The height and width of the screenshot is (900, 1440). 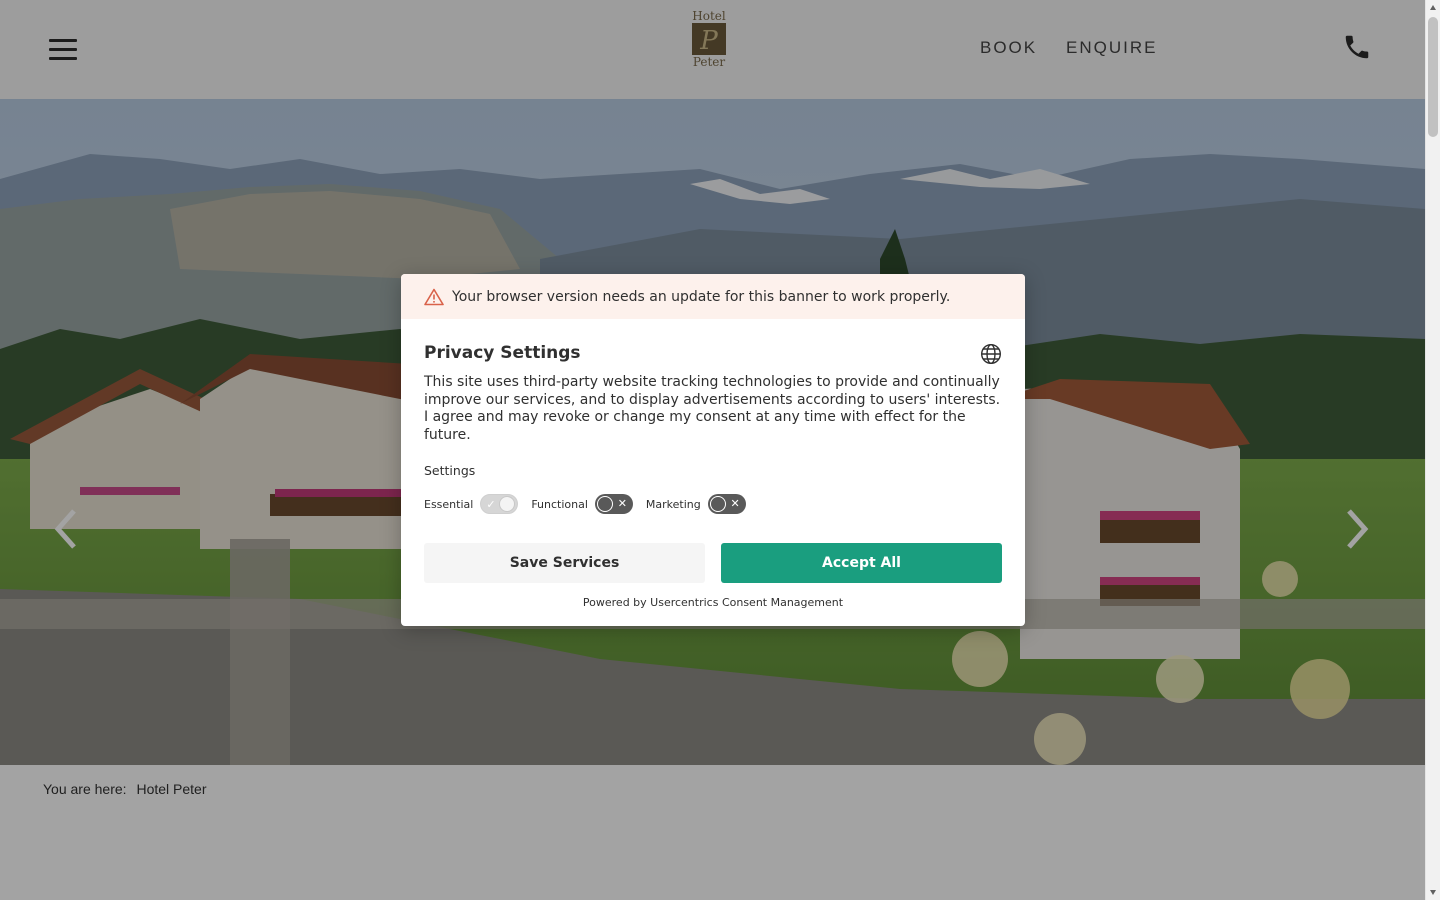 What do you see at coordinates (434, 296) in the screenshot?
I see `warning-icon` at bounding box center [434, 296].